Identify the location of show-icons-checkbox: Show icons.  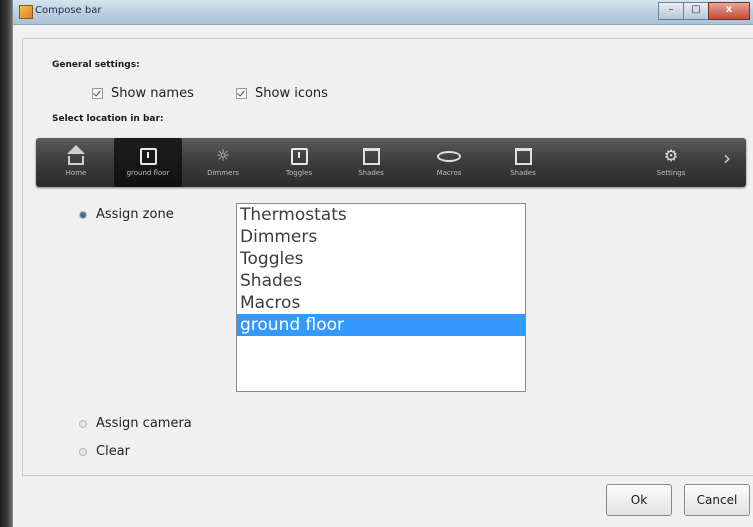
(282, 93).